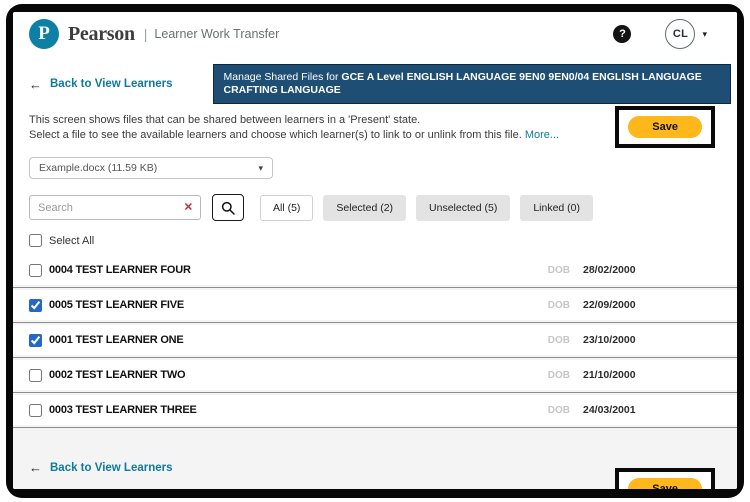  Describe the element at coordinates (217, 34) in the screenshot. I see `product-name: Learner Work Transfer` at that location.